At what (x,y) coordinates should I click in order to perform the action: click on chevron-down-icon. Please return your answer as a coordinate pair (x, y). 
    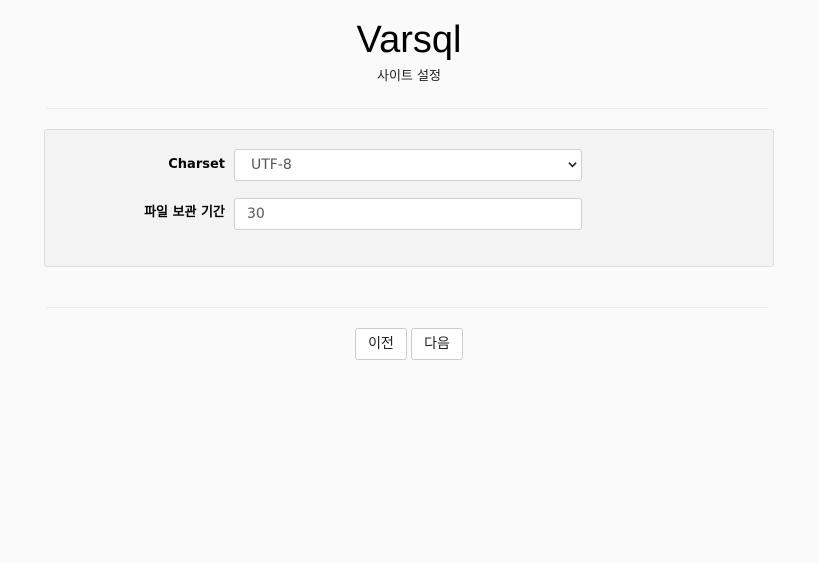
    Looking at the image, I should click on (572, 165).